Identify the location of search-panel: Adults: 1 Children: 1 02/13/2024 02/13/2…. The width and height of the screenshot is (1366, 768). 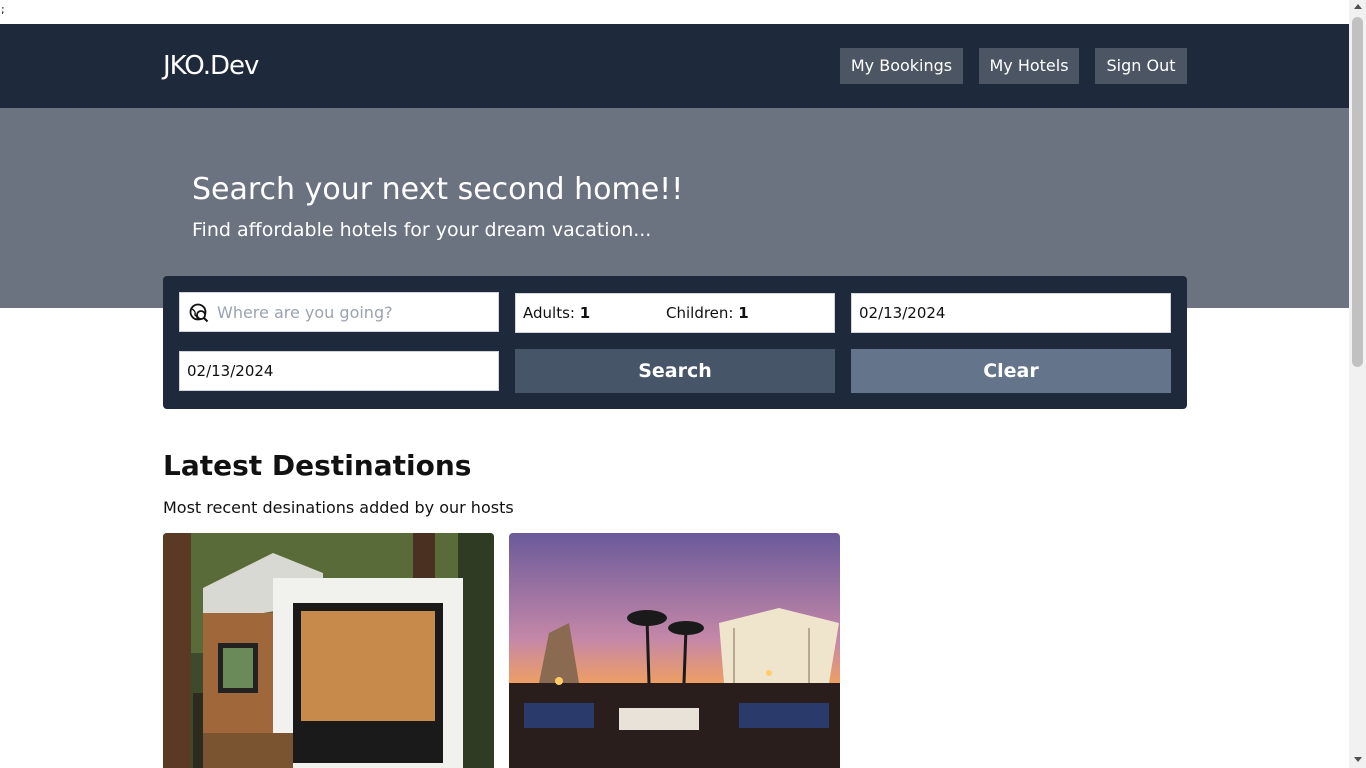
(675, 342).